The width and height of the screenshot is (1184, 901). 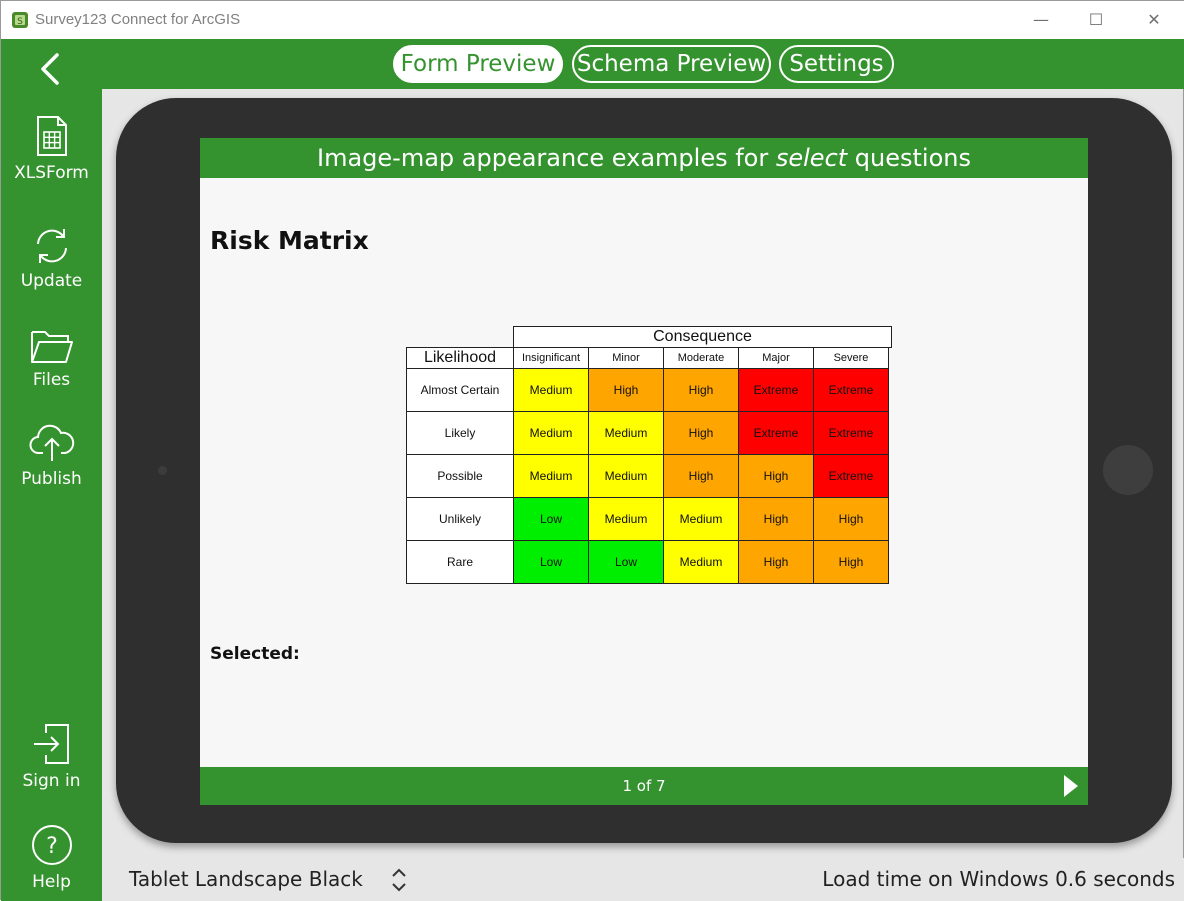 I want to click on device-camera, so click(x=162, y=470).